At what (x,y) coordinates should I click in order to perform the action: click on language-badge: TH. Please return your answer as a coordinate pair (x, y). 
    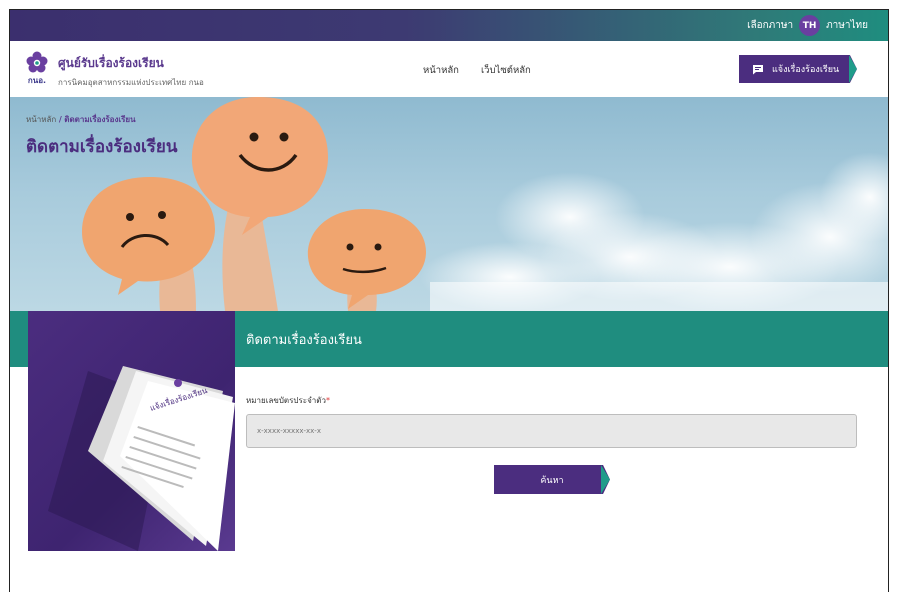
    Looking at the image, I should click on (810, 25).